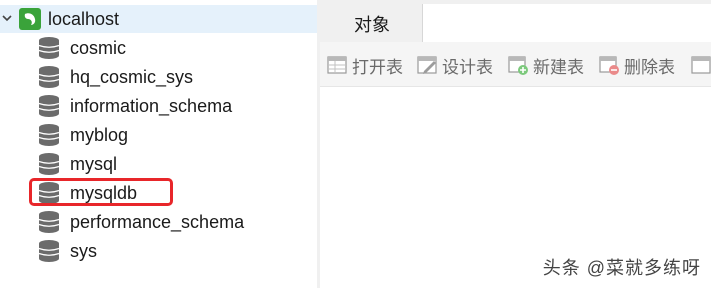  Describe the element at coordinates (94, 164) in the screenshot. I see `database-label: mysql` at that location.